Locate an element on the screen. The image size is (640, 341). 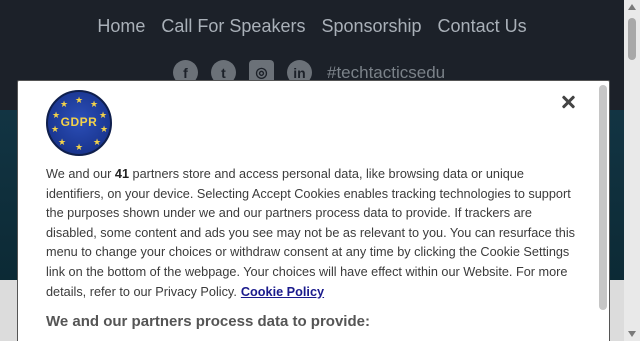
consent-text-lead: We and our is located at coordinates (79, 174).